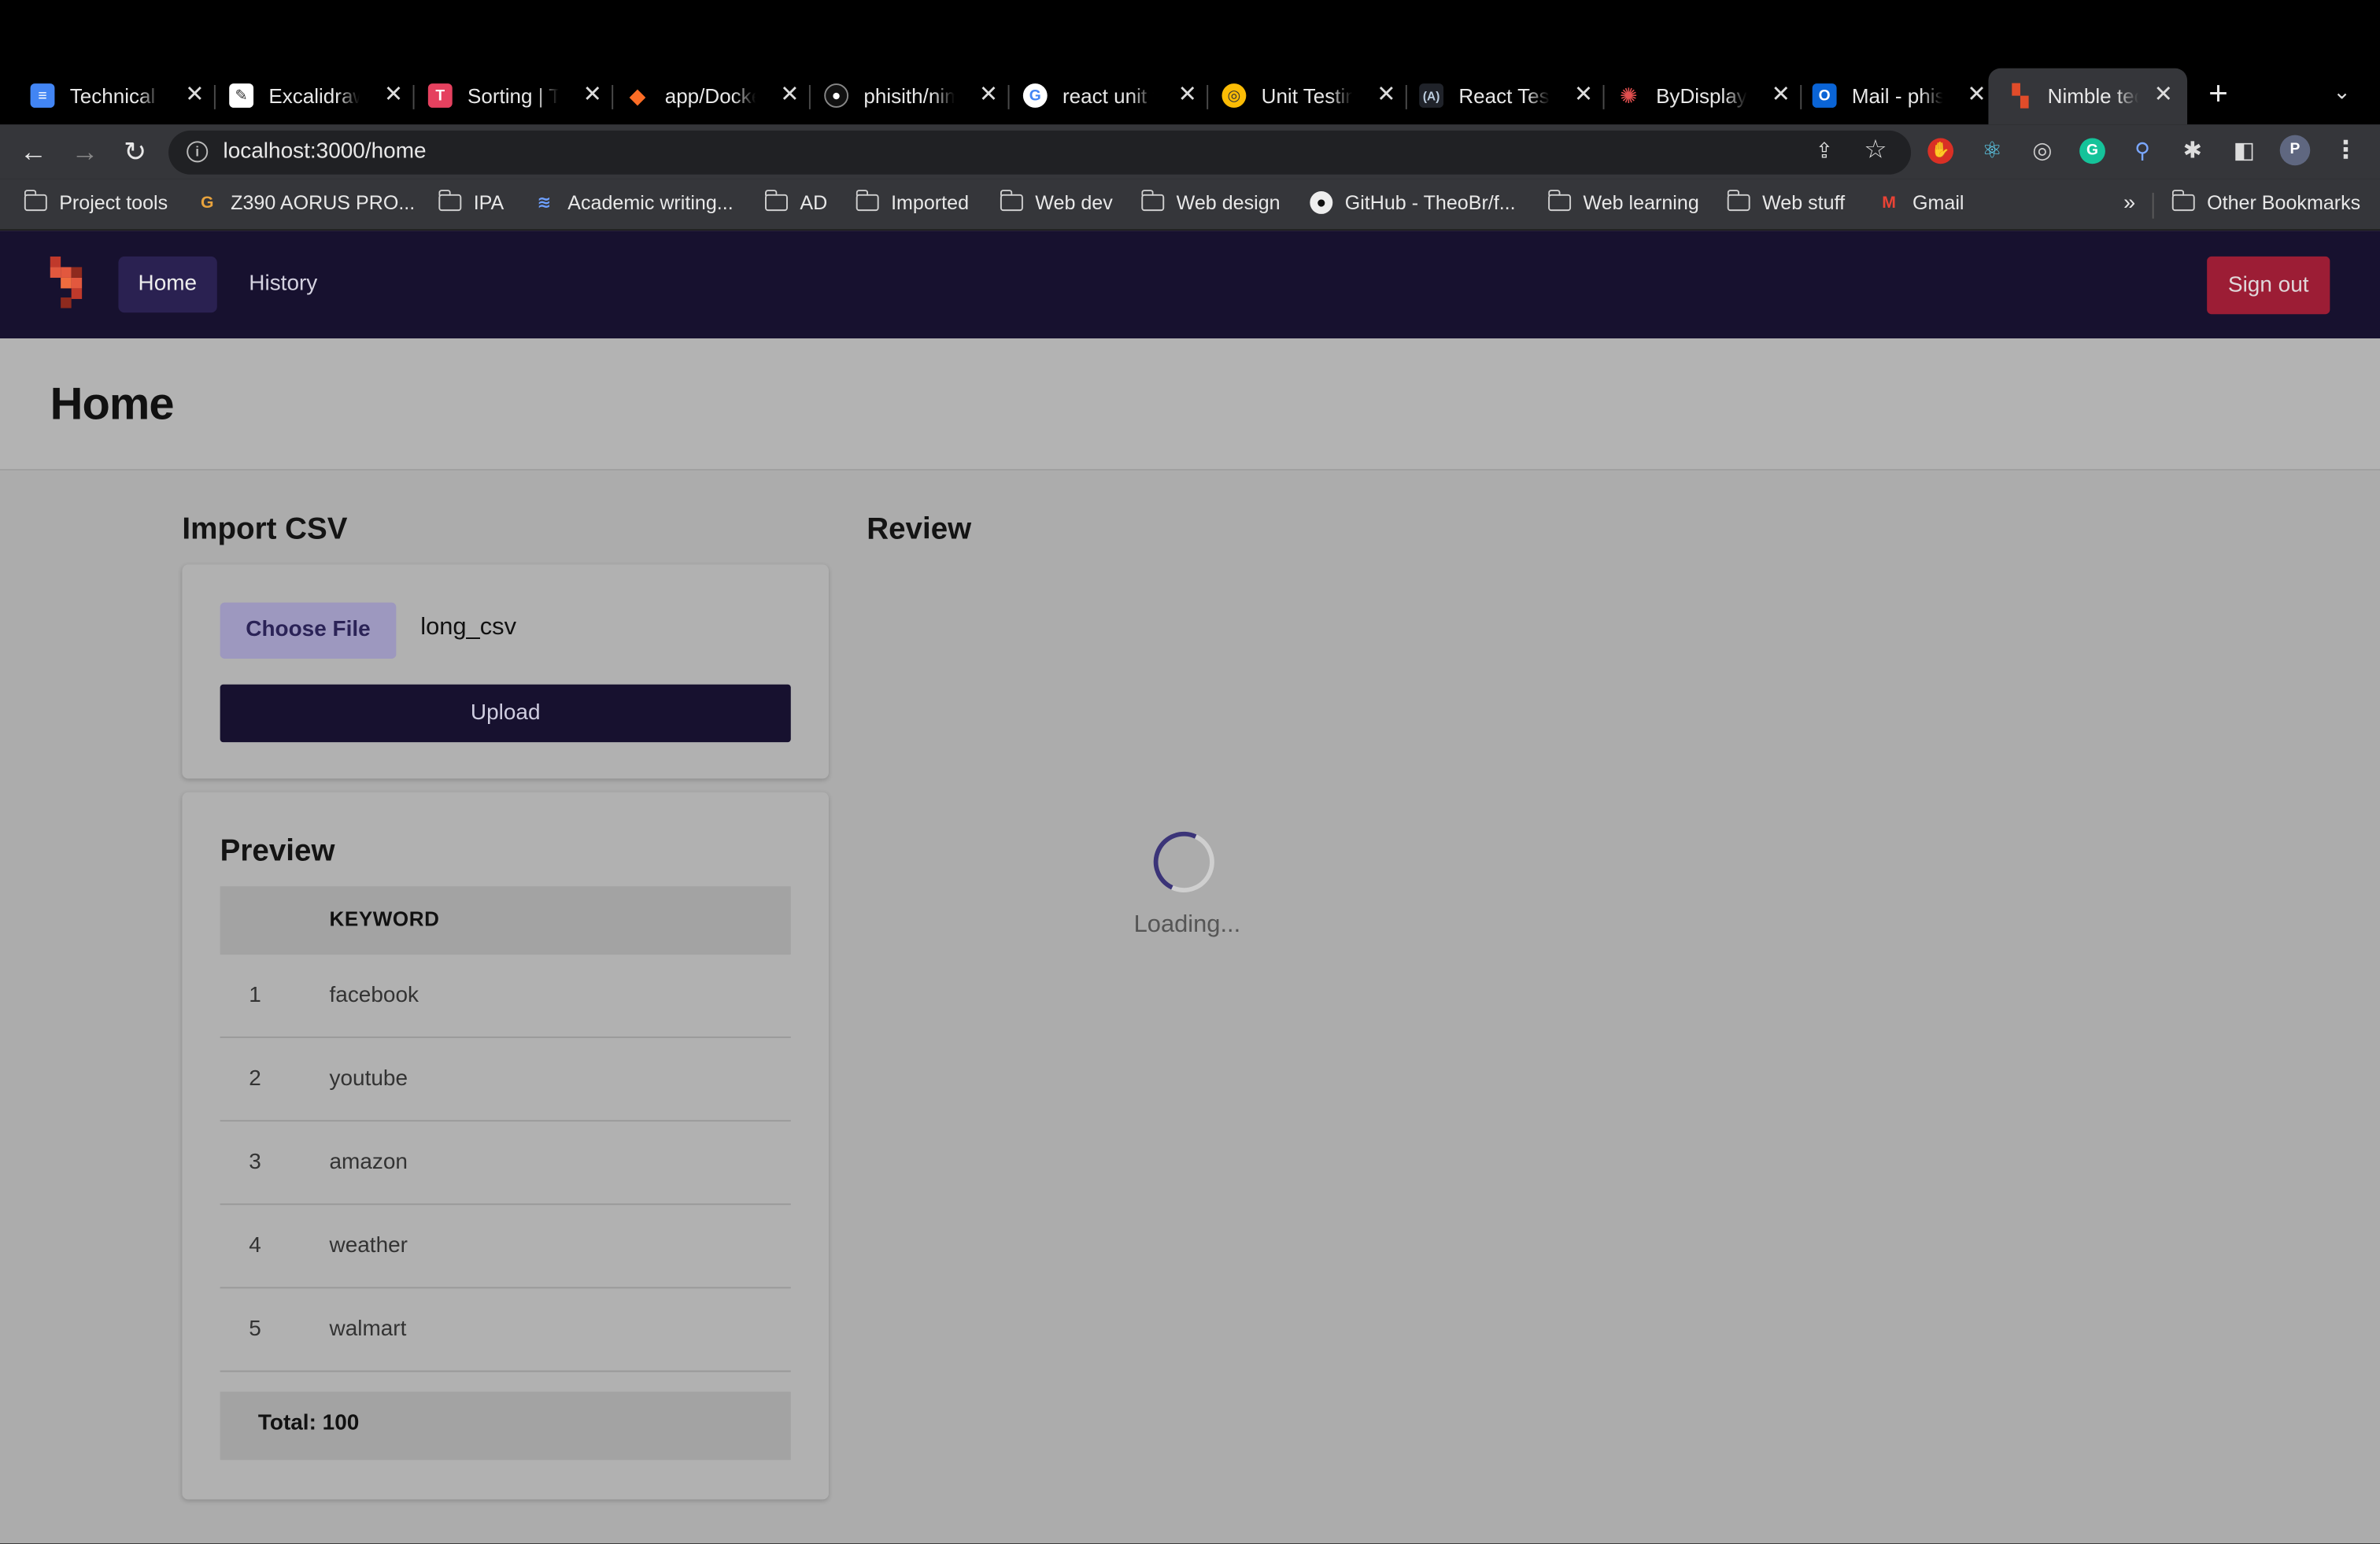 Image resolution: width=2380 pixels, height=1544 pixels. Describe the element at coordinates (1785, 202) in the screenshot. I see `bookmark-item: Web stuff` at that location.